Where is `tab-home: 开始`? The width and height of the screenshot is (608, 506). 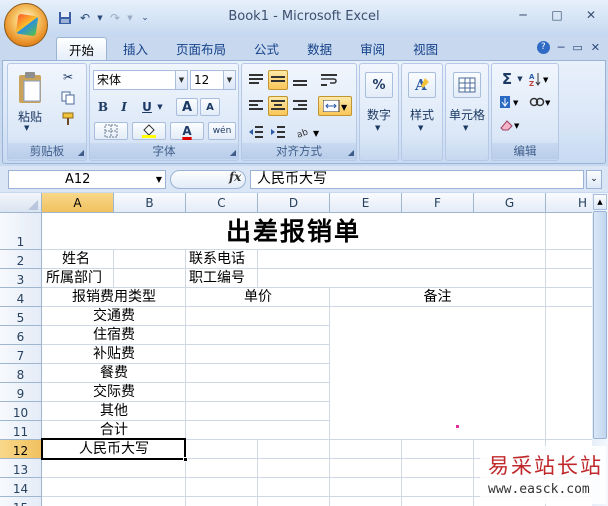 tab-home: 开始 is located at coordinates (82, 49).